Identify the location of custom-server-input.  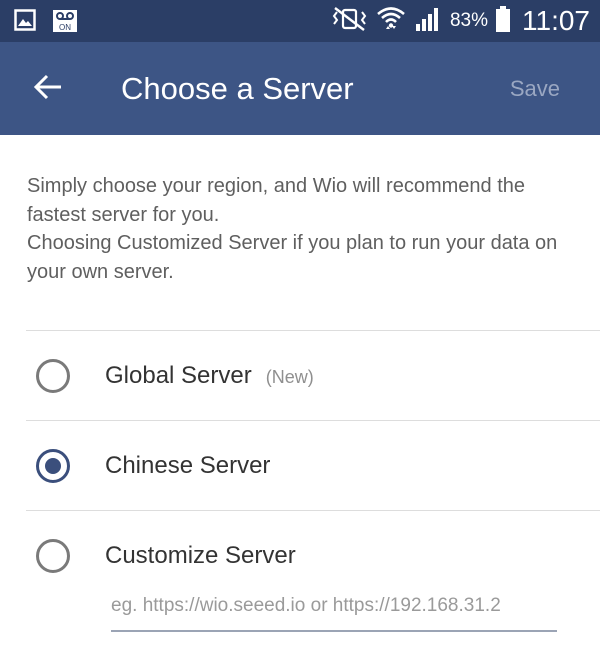
(334, 606).